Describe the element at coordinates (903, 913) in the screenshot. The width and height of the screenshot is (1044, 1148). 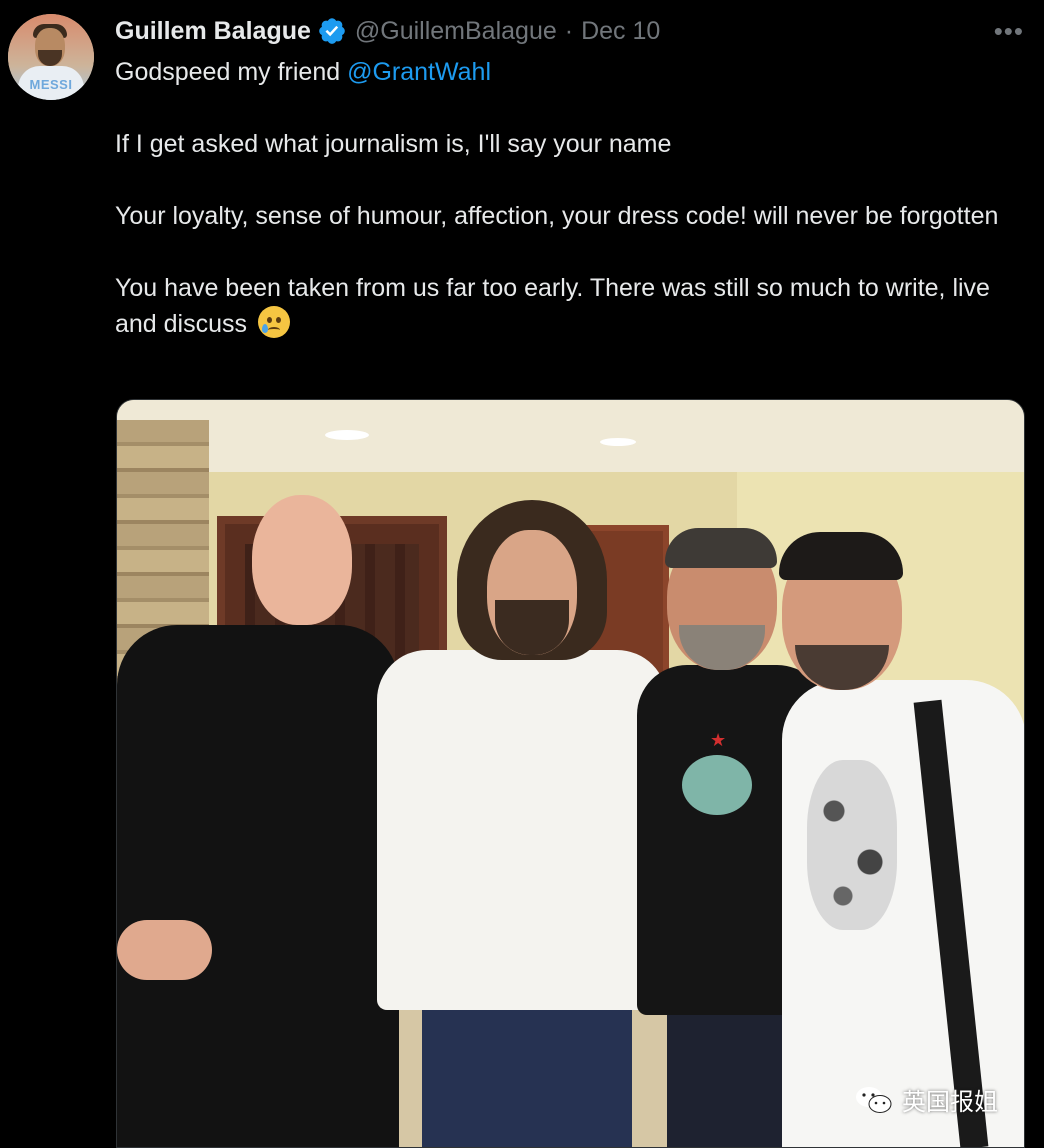
I see `person-4-body` at that location.